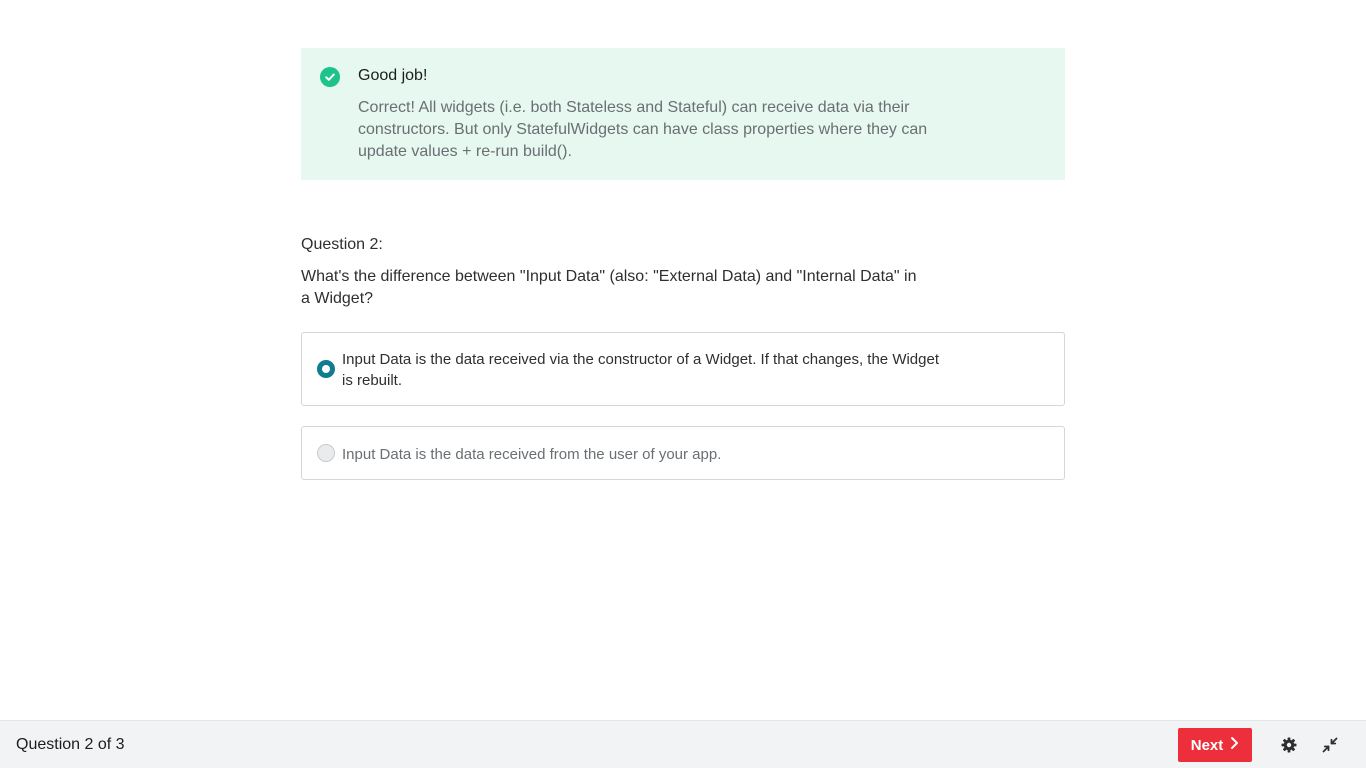  What do you see at coordinates (1207, 745) in the screenshot?
I see `next-button-label: Next` at bounding box center [1207, 745].